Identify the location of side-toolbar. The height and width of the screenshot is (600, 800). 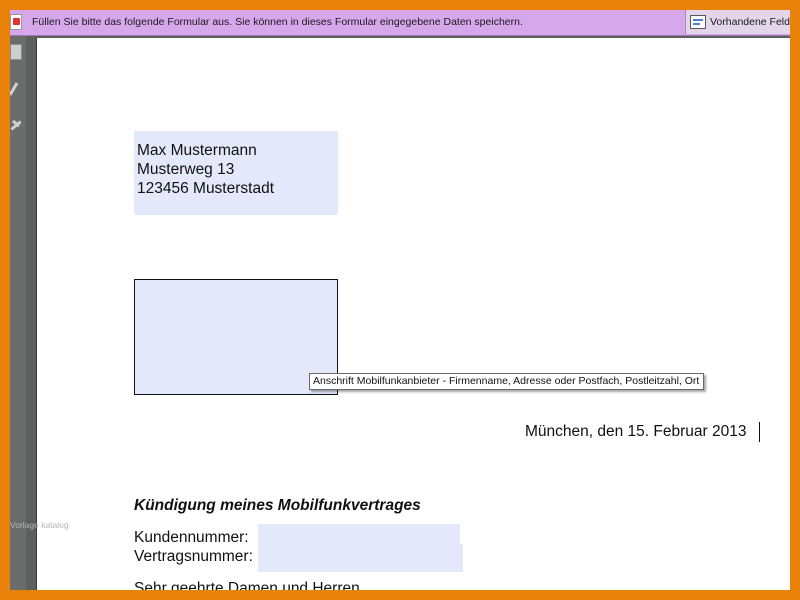
(18, 313).